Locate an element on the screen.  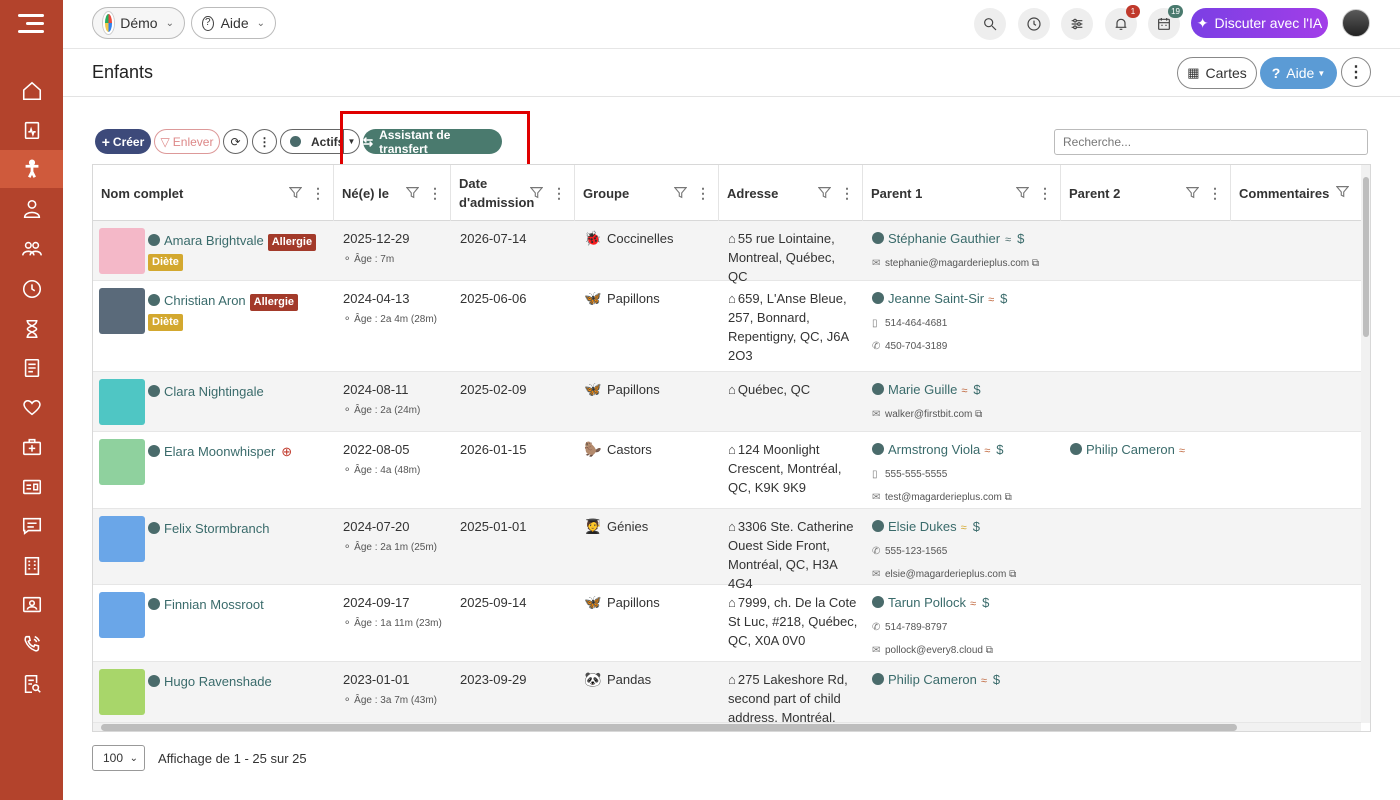
status-filter-dropdown: Actifs ▼ is located at coordinates (320, 141).